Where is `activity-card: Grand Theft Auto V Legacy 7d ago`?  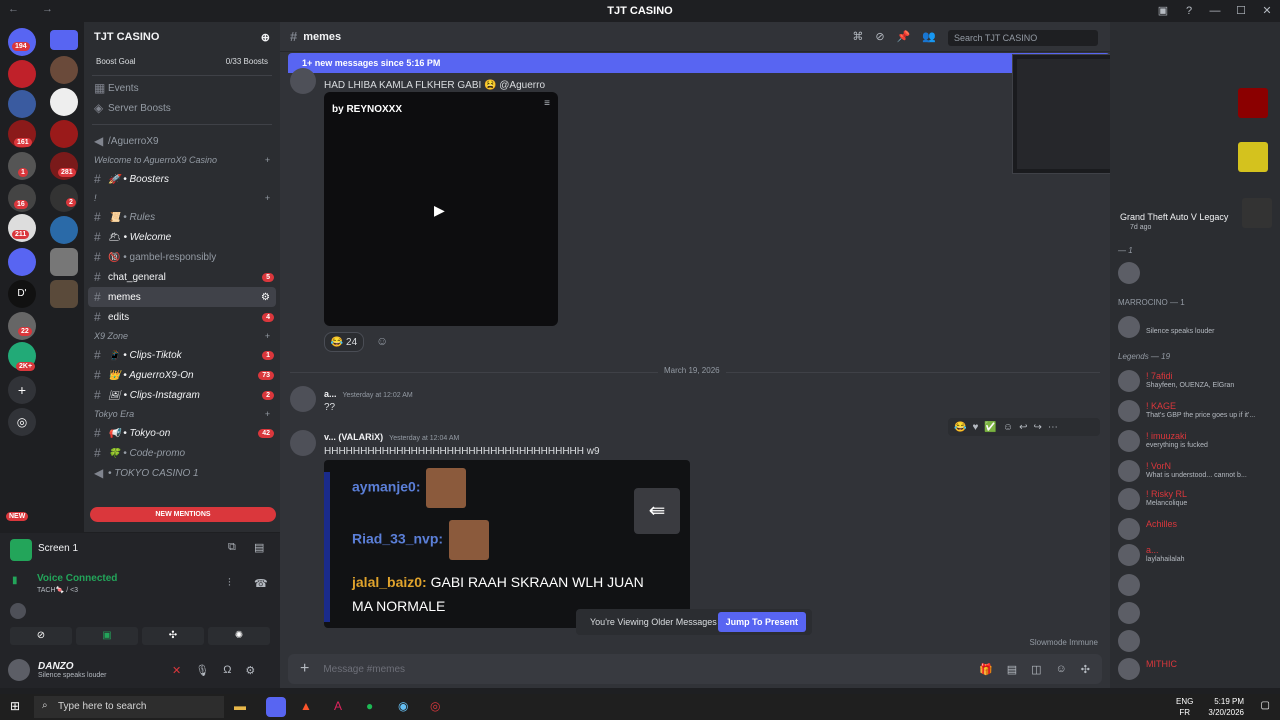 activity-card: Grand Theft Auto V Legacy 7d ago is located at coordinates (1195, 216).